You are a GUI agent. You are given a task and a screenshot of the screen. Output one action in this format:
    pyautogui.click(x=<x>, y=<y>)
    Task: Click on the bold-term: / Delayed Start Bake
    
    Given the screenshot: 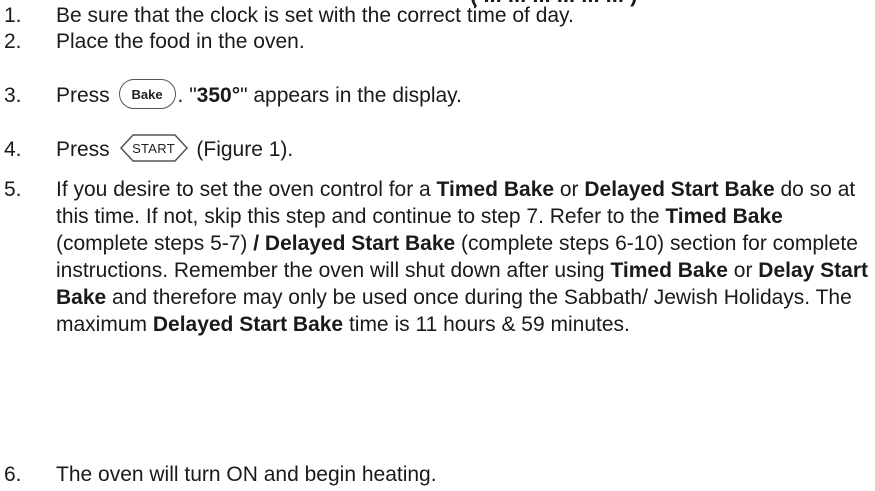 What is the action you would take?
    pyautogui.click(x=354, y=243)
    